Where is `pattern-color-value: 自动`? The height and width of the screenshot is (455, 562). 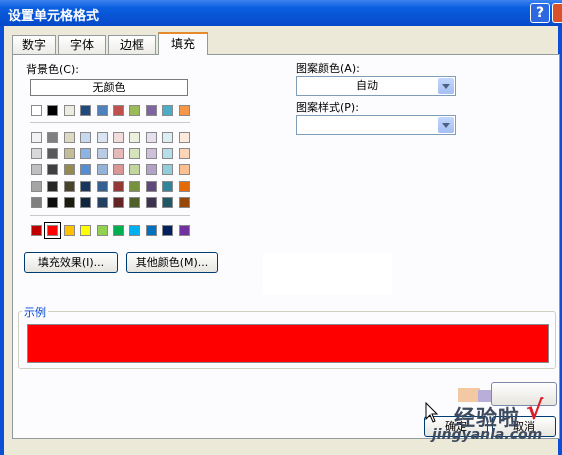 pattern-color-value: 自动 is located at coordinates (367, 85).